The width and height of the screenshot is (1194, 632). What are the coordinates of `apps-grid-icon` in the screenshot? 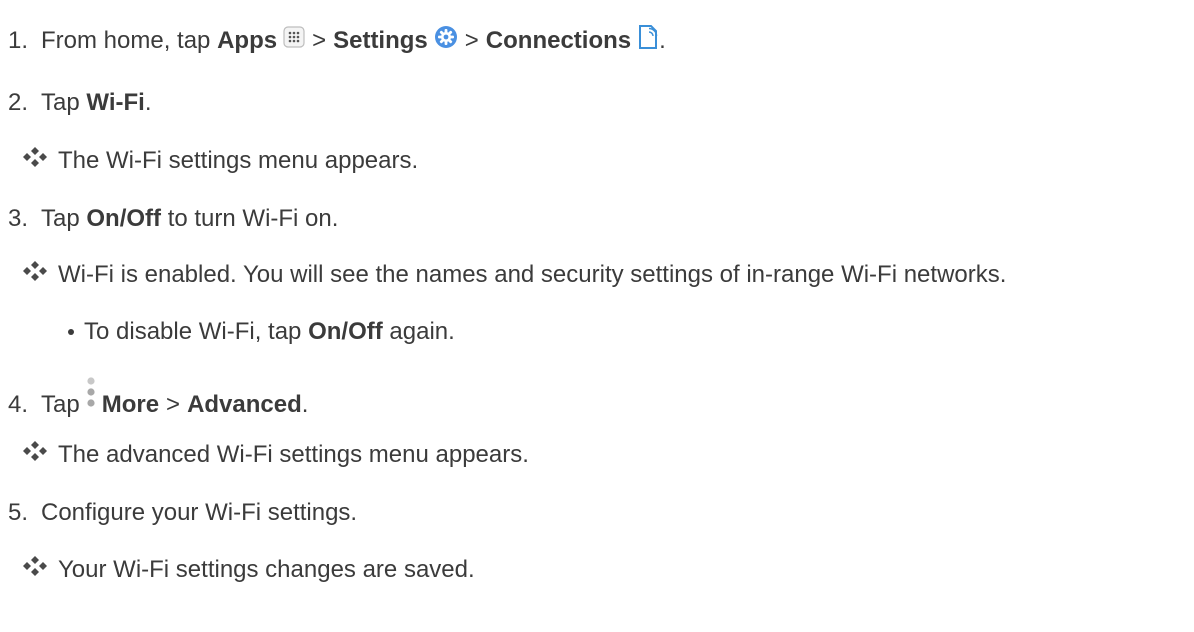 It's located at (294, 41).